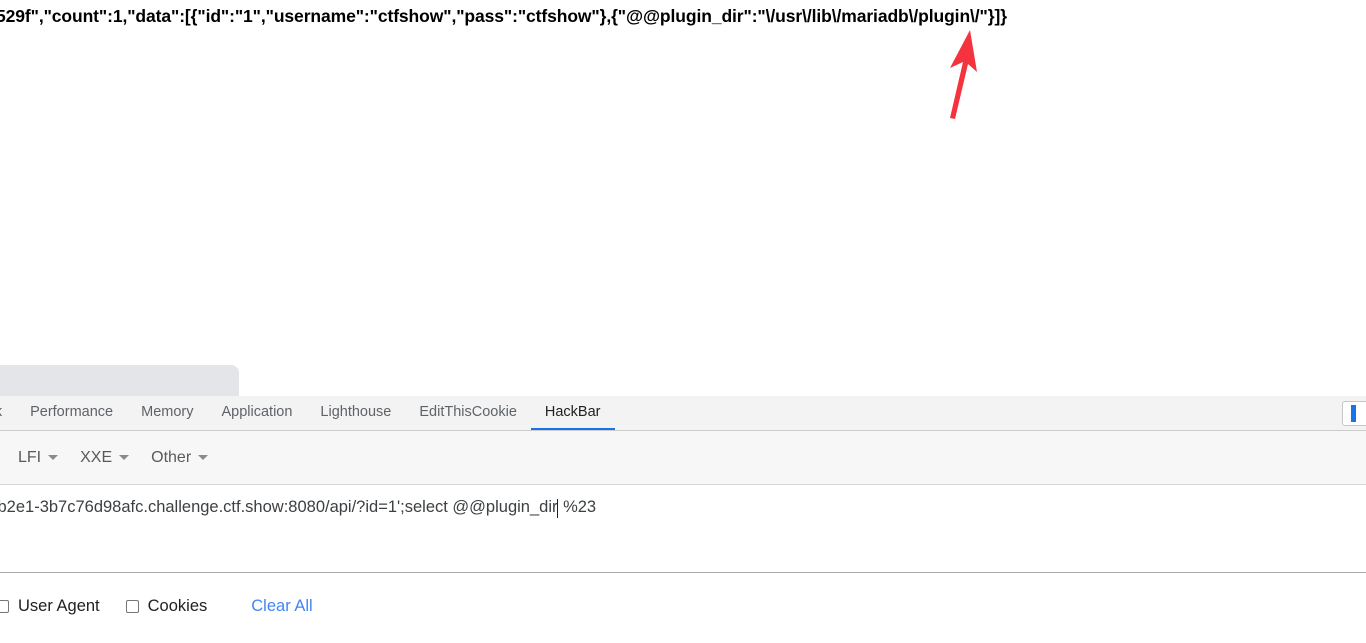  I want to click on hackbar-menubar: LFI XXE Other, so click(683, 458).